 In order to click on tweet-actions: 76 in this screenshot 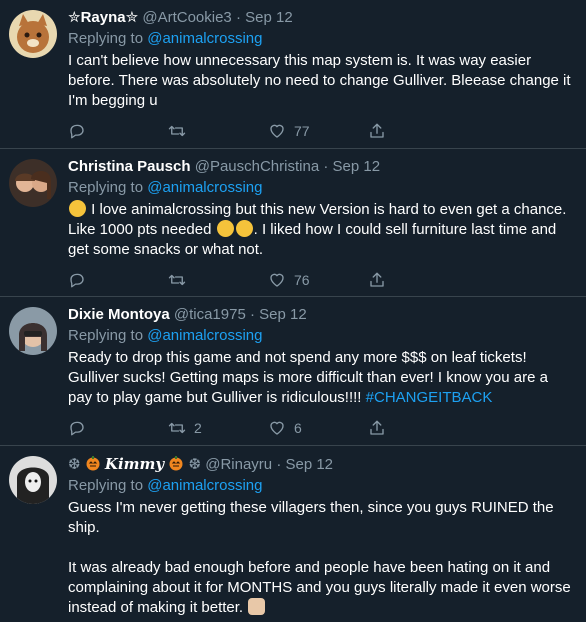, I will do `click(321, 280)`.